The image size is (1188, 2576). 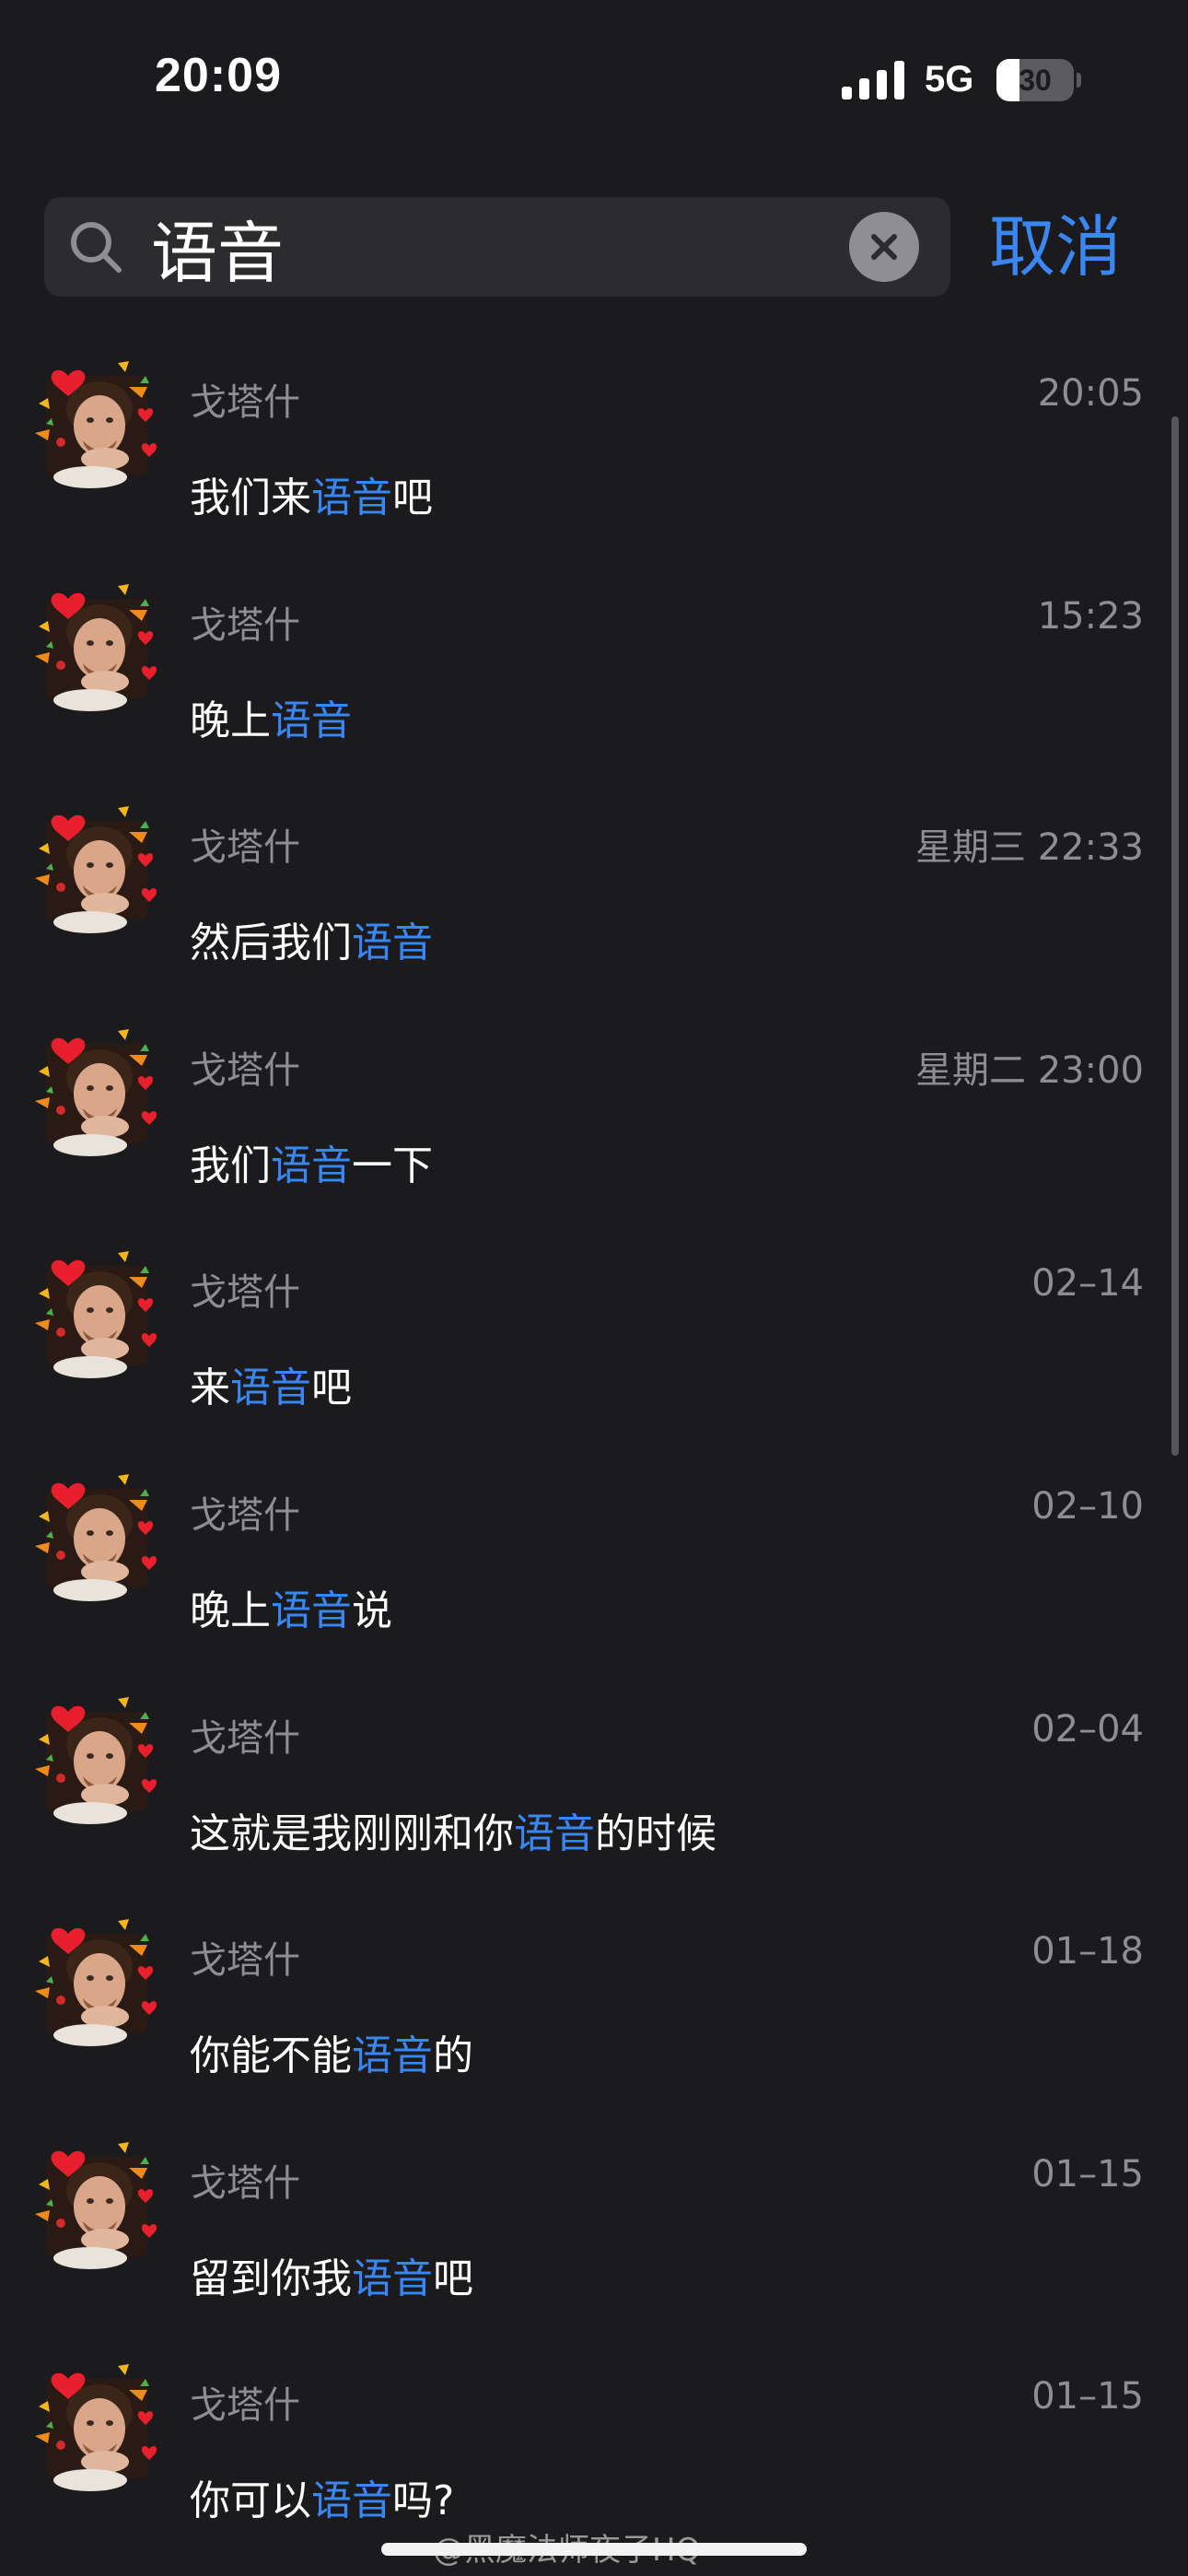 I want to click on message-snippet: 你能不能语音的, so click(x=331, y=2051).